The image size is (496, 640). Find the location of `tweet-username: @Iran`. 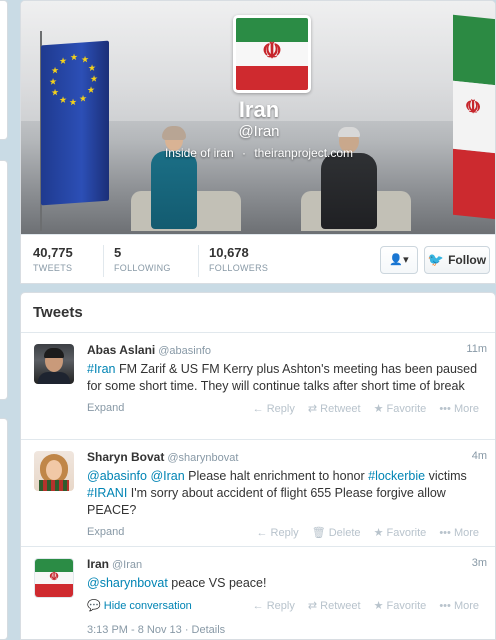

tweet-username: @Iran is located at coordinates (127, 565).